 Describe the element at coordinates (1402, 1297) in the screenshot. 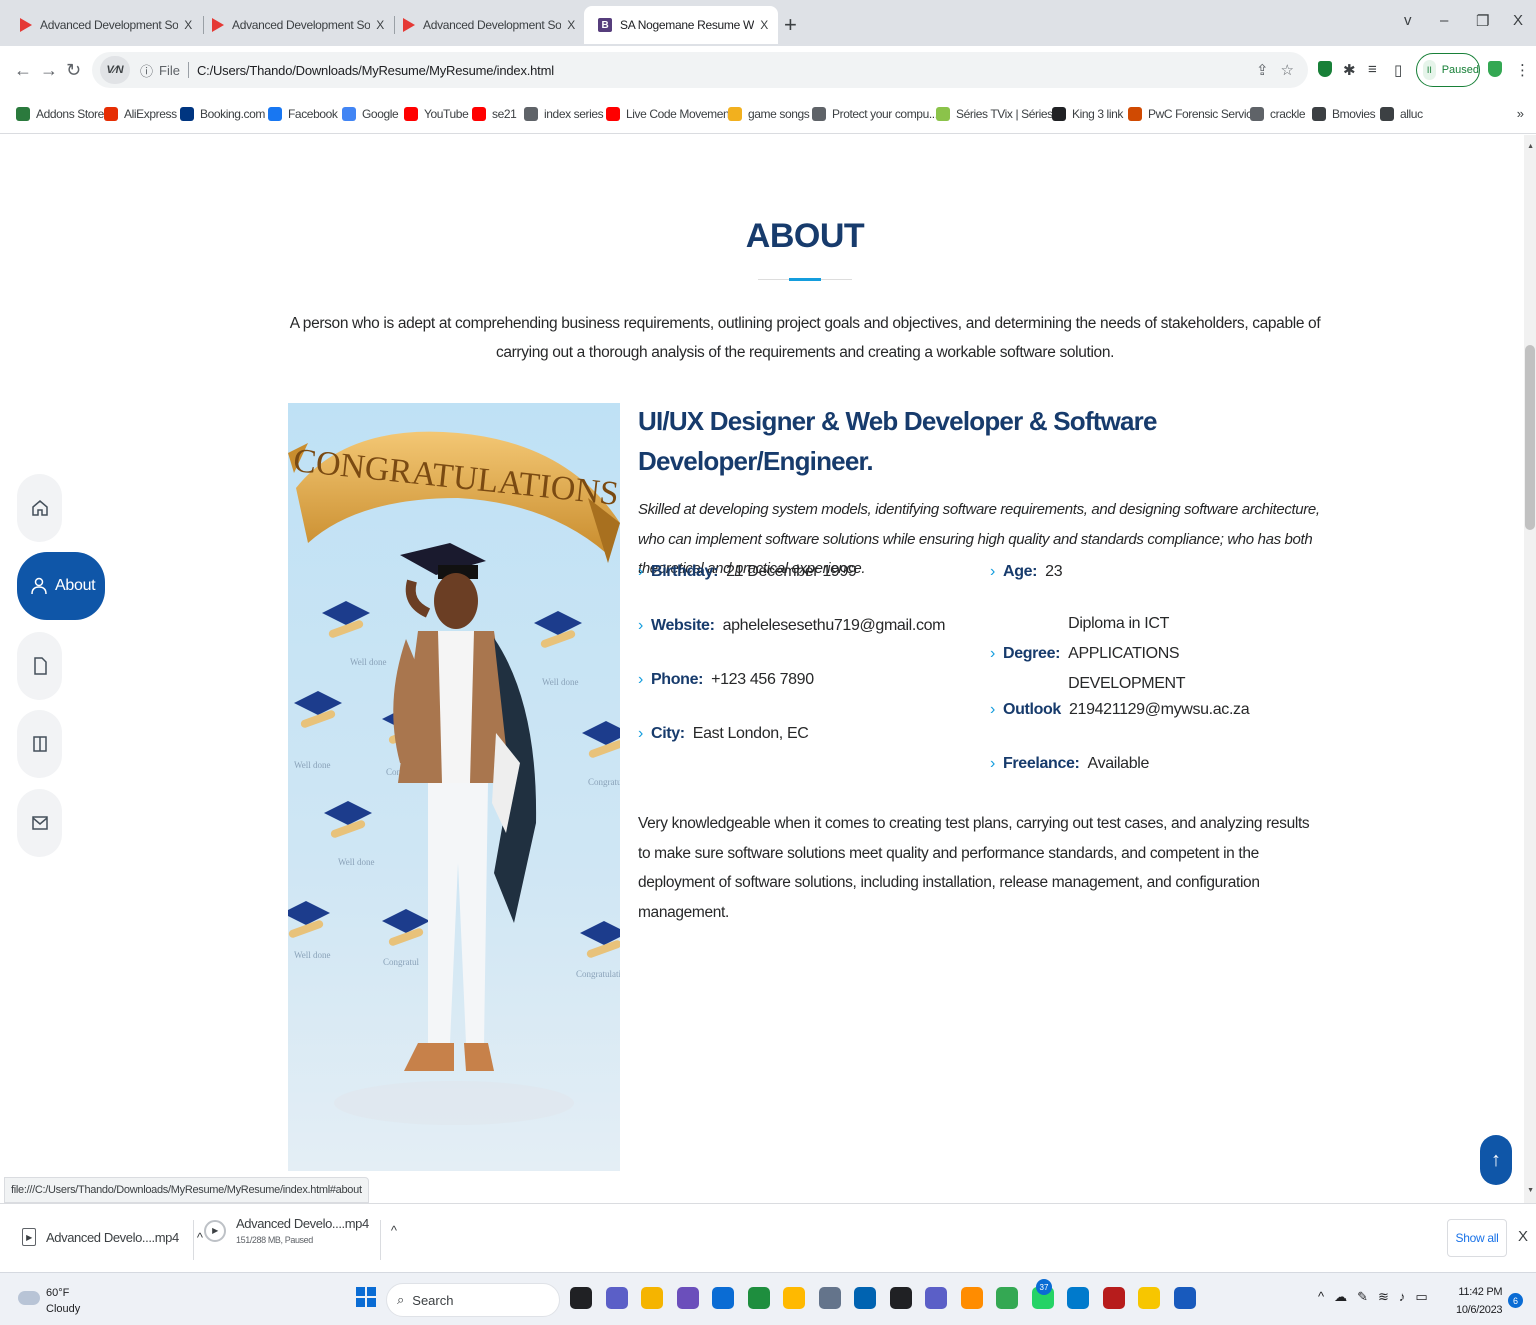

I see `volume-icon: ♪` at that location.